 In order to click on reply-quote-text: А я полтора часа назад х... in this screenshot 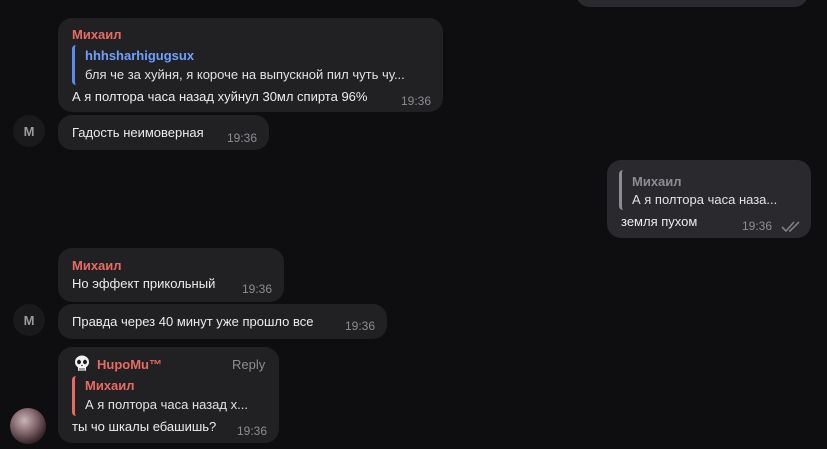, I will do `click(166, 404)`.